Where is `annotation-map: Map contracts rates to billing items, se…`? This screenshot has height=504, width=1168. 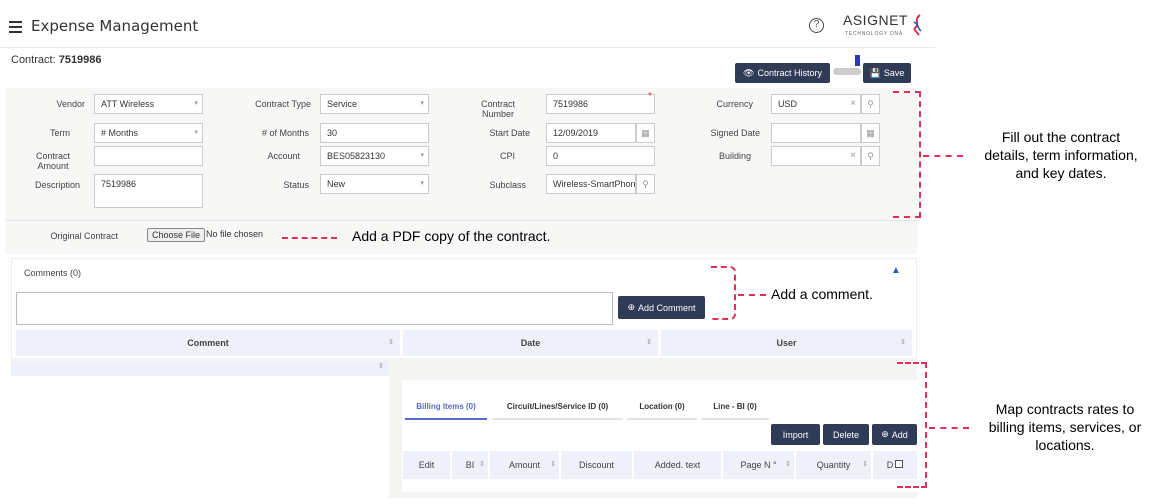 annotation-map: Map contracts rates to billing items, se… is located at coordinates (1065, 427).